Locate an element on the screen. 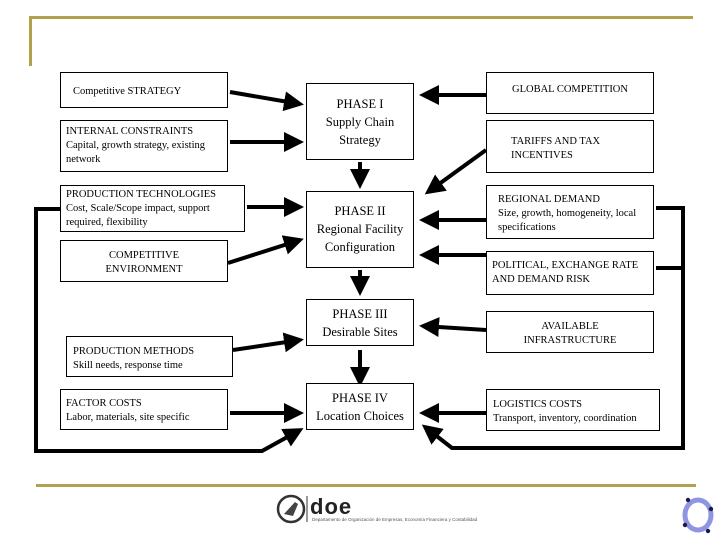  doe-emblem-icon is located at coordinates (292, 509).